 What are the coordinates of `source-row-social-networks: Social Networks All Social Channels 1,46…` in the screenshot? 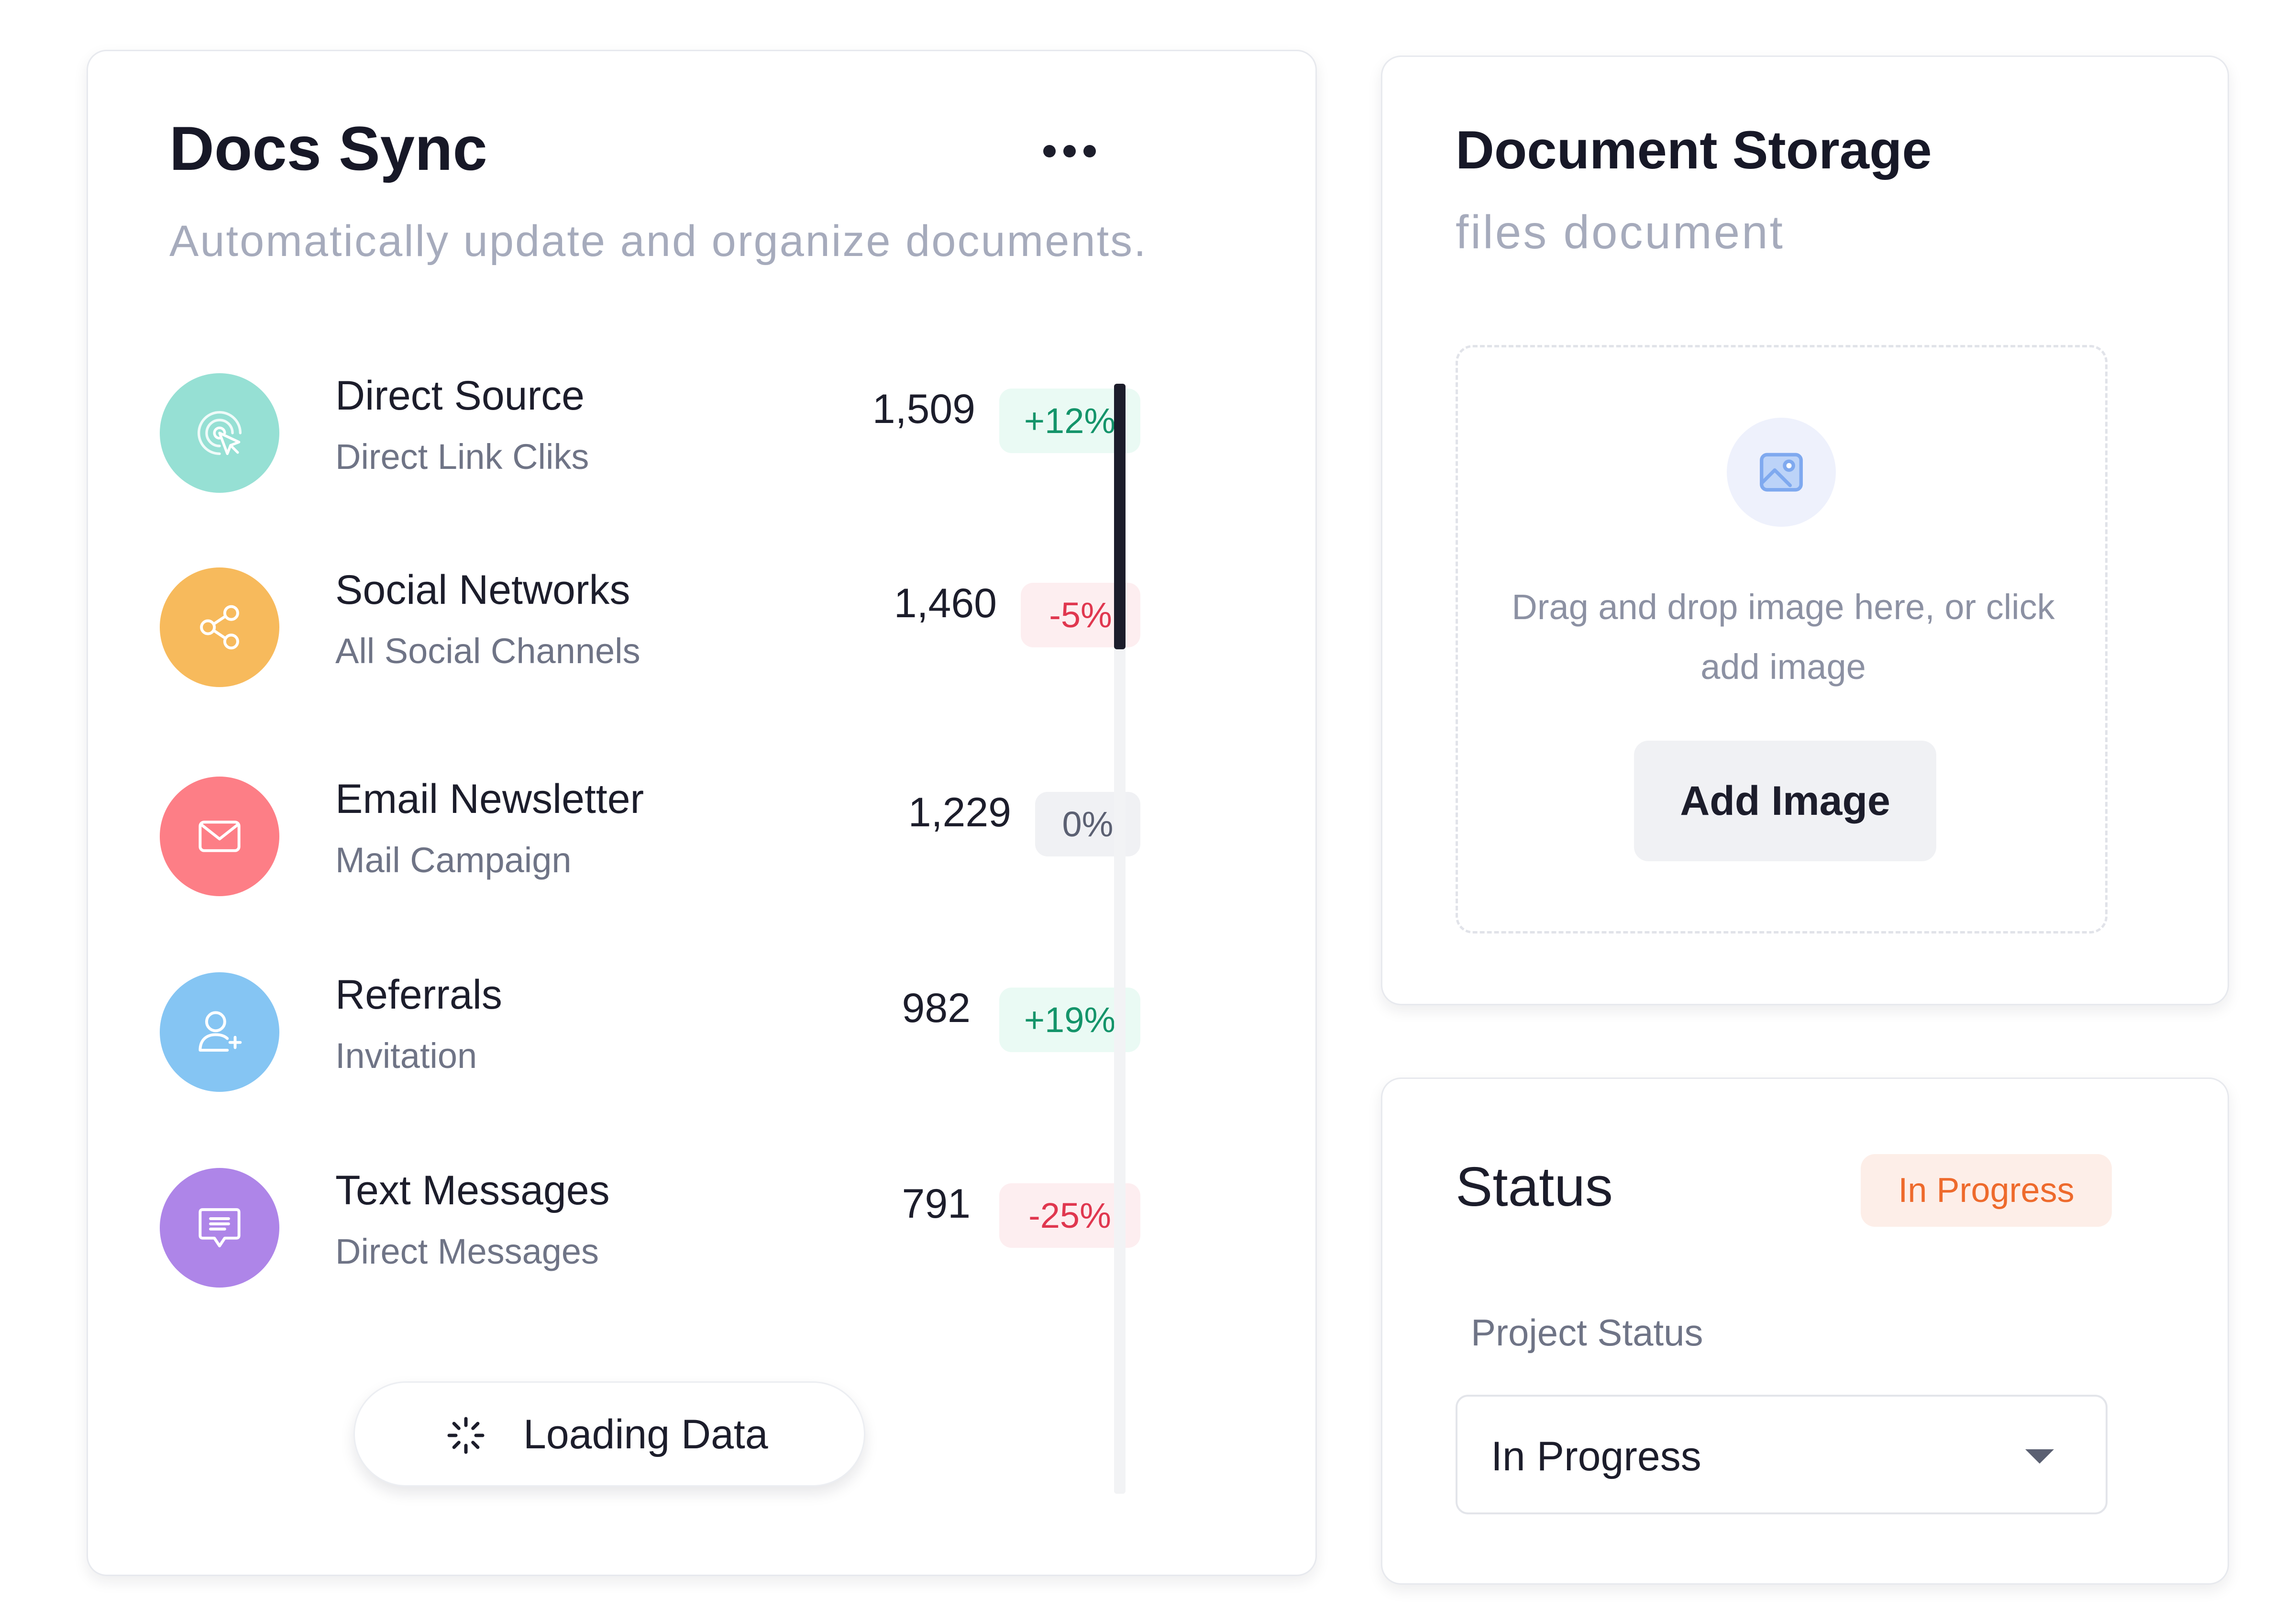 It's located at (650, 626).